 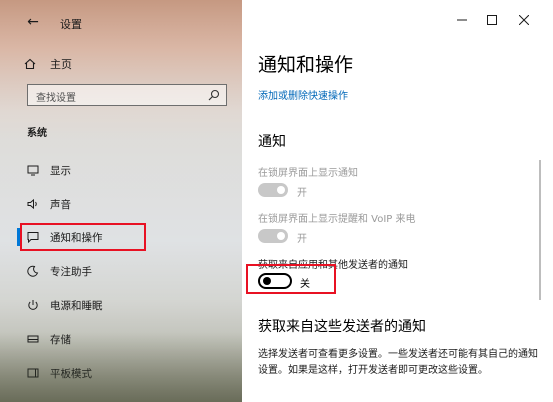 What do you see at coordinates (71, 373) in the screenshot?
I see `sidebar-item-label: 平板模式` at bounding box center [71, 373].